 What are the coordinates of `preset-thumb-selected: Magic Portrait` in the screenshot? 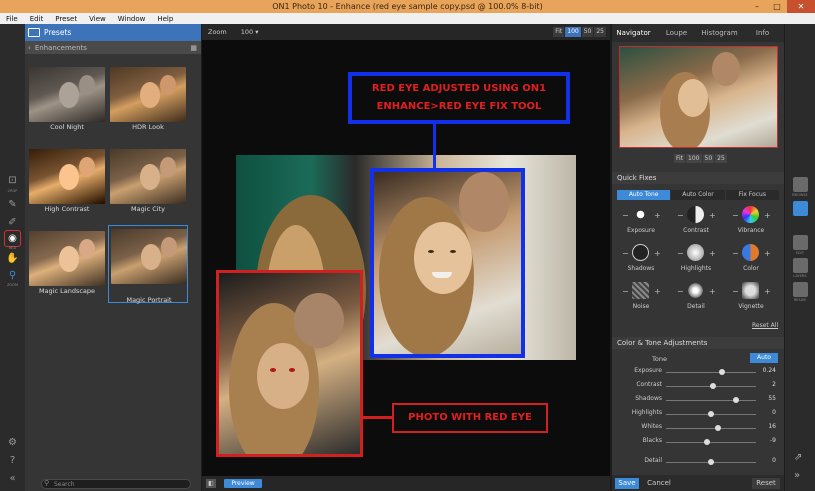 It's located at (148, 264).